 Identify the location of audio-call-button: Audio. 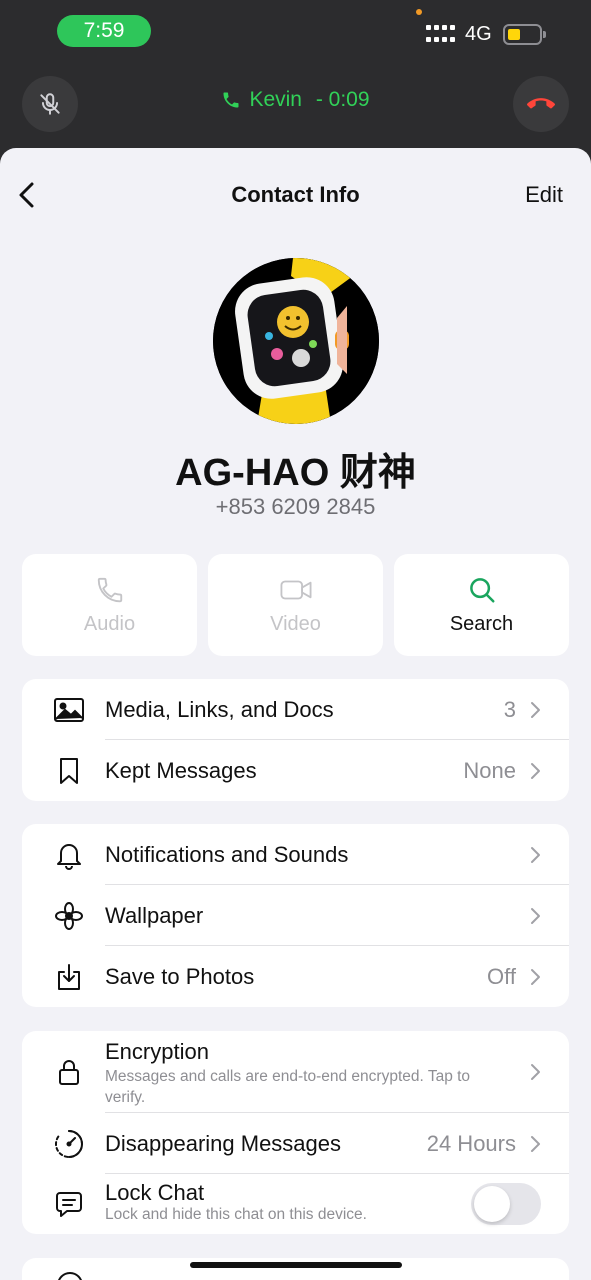
(109, 605).